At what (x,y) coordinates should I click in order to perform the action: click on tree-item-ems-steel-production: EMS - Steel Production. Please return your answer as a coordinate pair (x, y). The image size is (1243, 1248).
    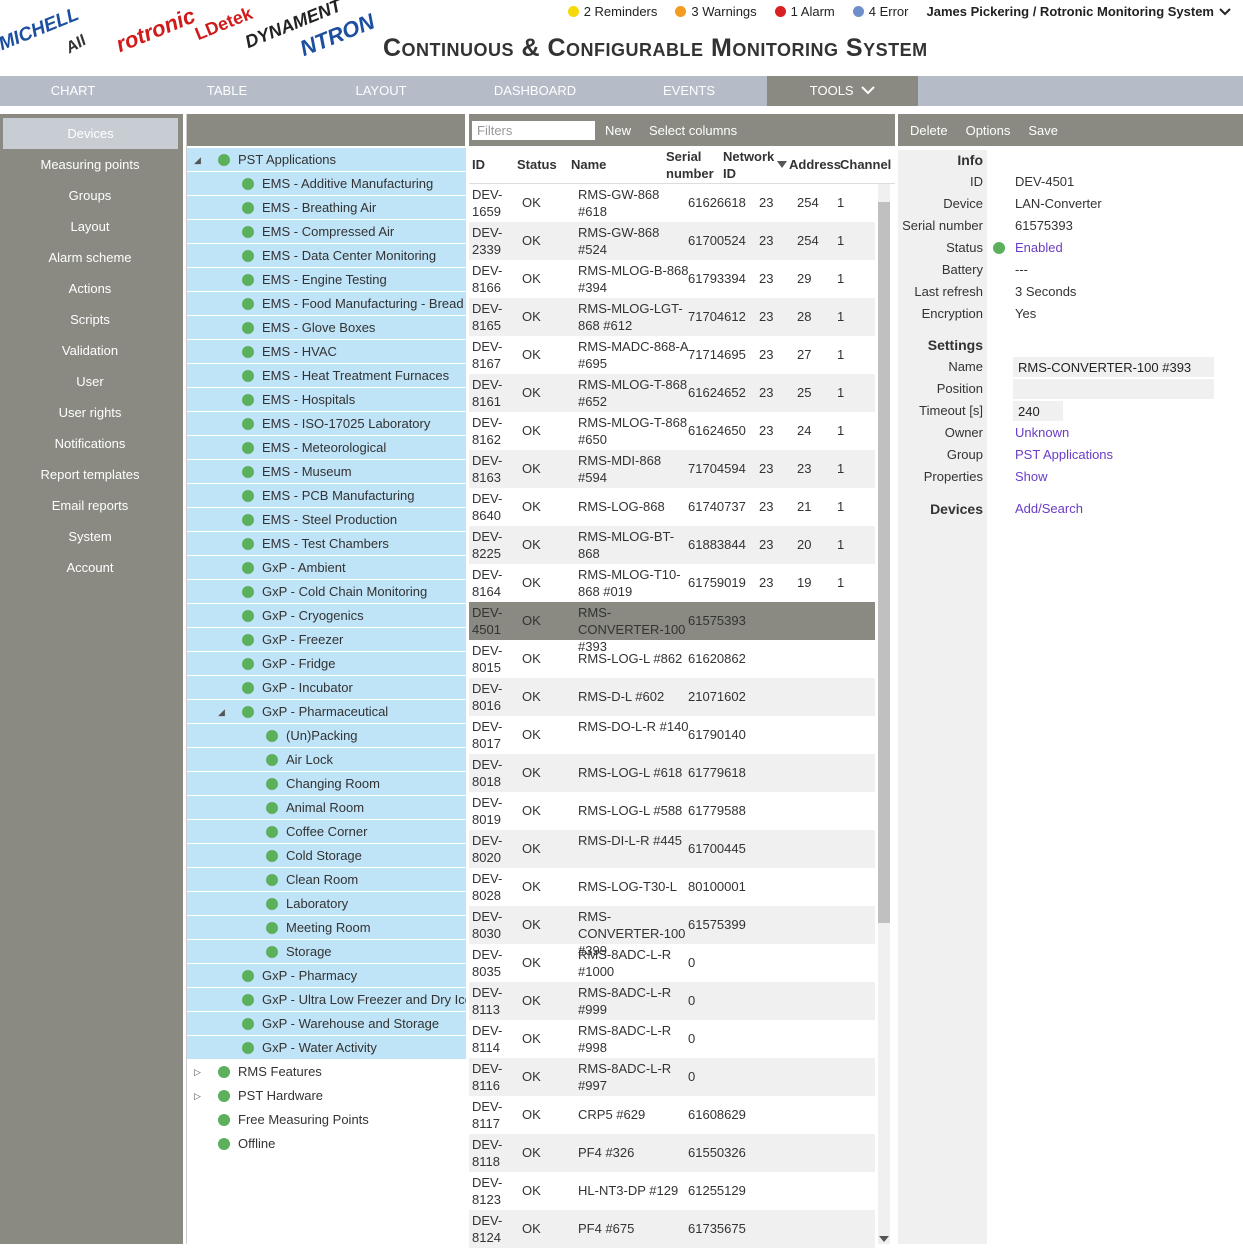
    Looking at the image, I should click on (326, 520).